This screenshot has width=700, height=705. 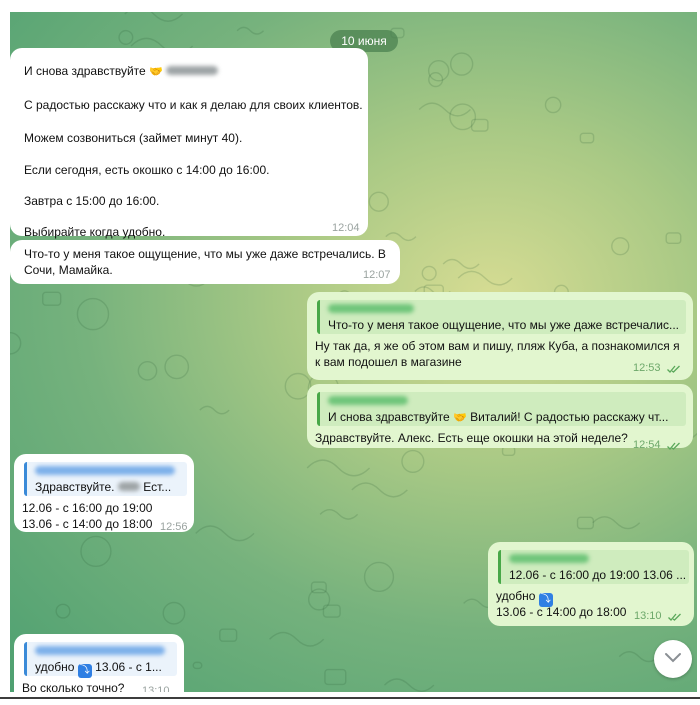 I want to click on message-time: 12:53, so click(x=647, y=368).